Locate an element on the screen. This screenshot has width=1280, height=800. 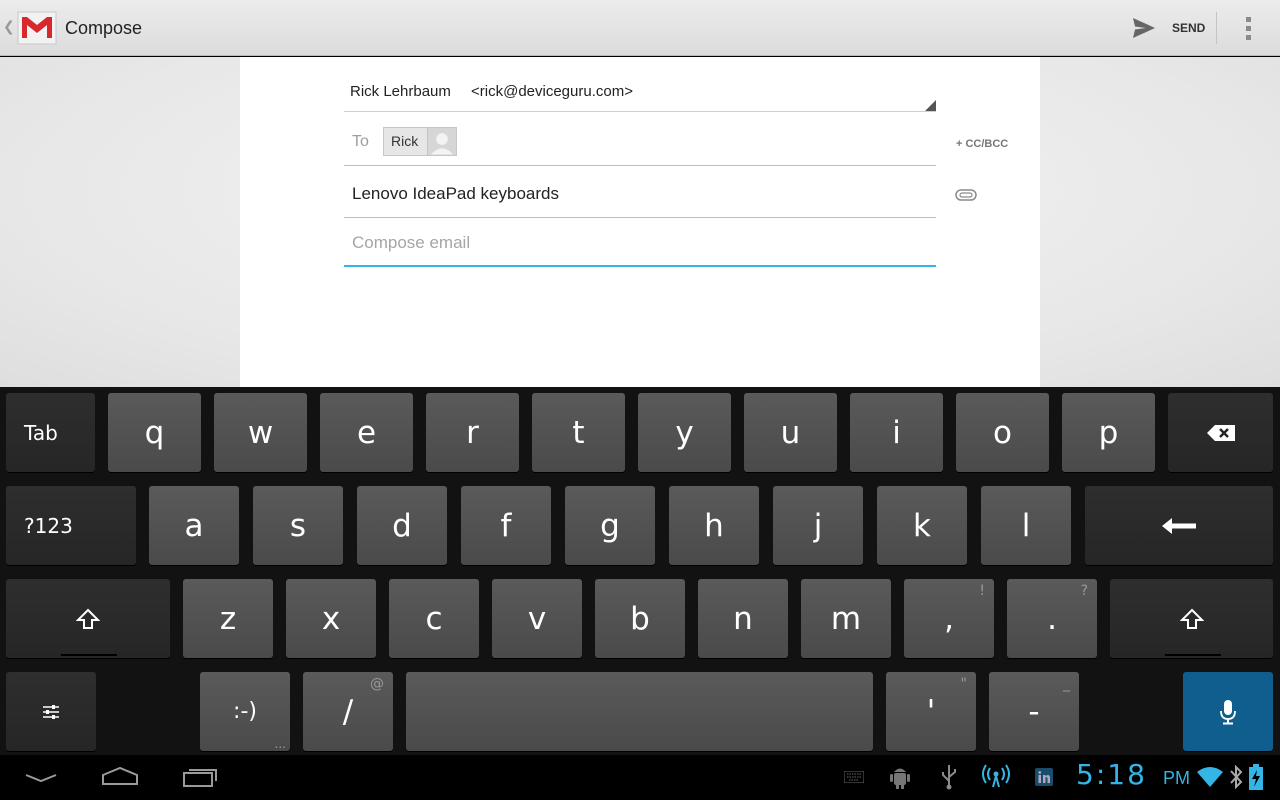
key-i: i is located at coordinates (896, 432).